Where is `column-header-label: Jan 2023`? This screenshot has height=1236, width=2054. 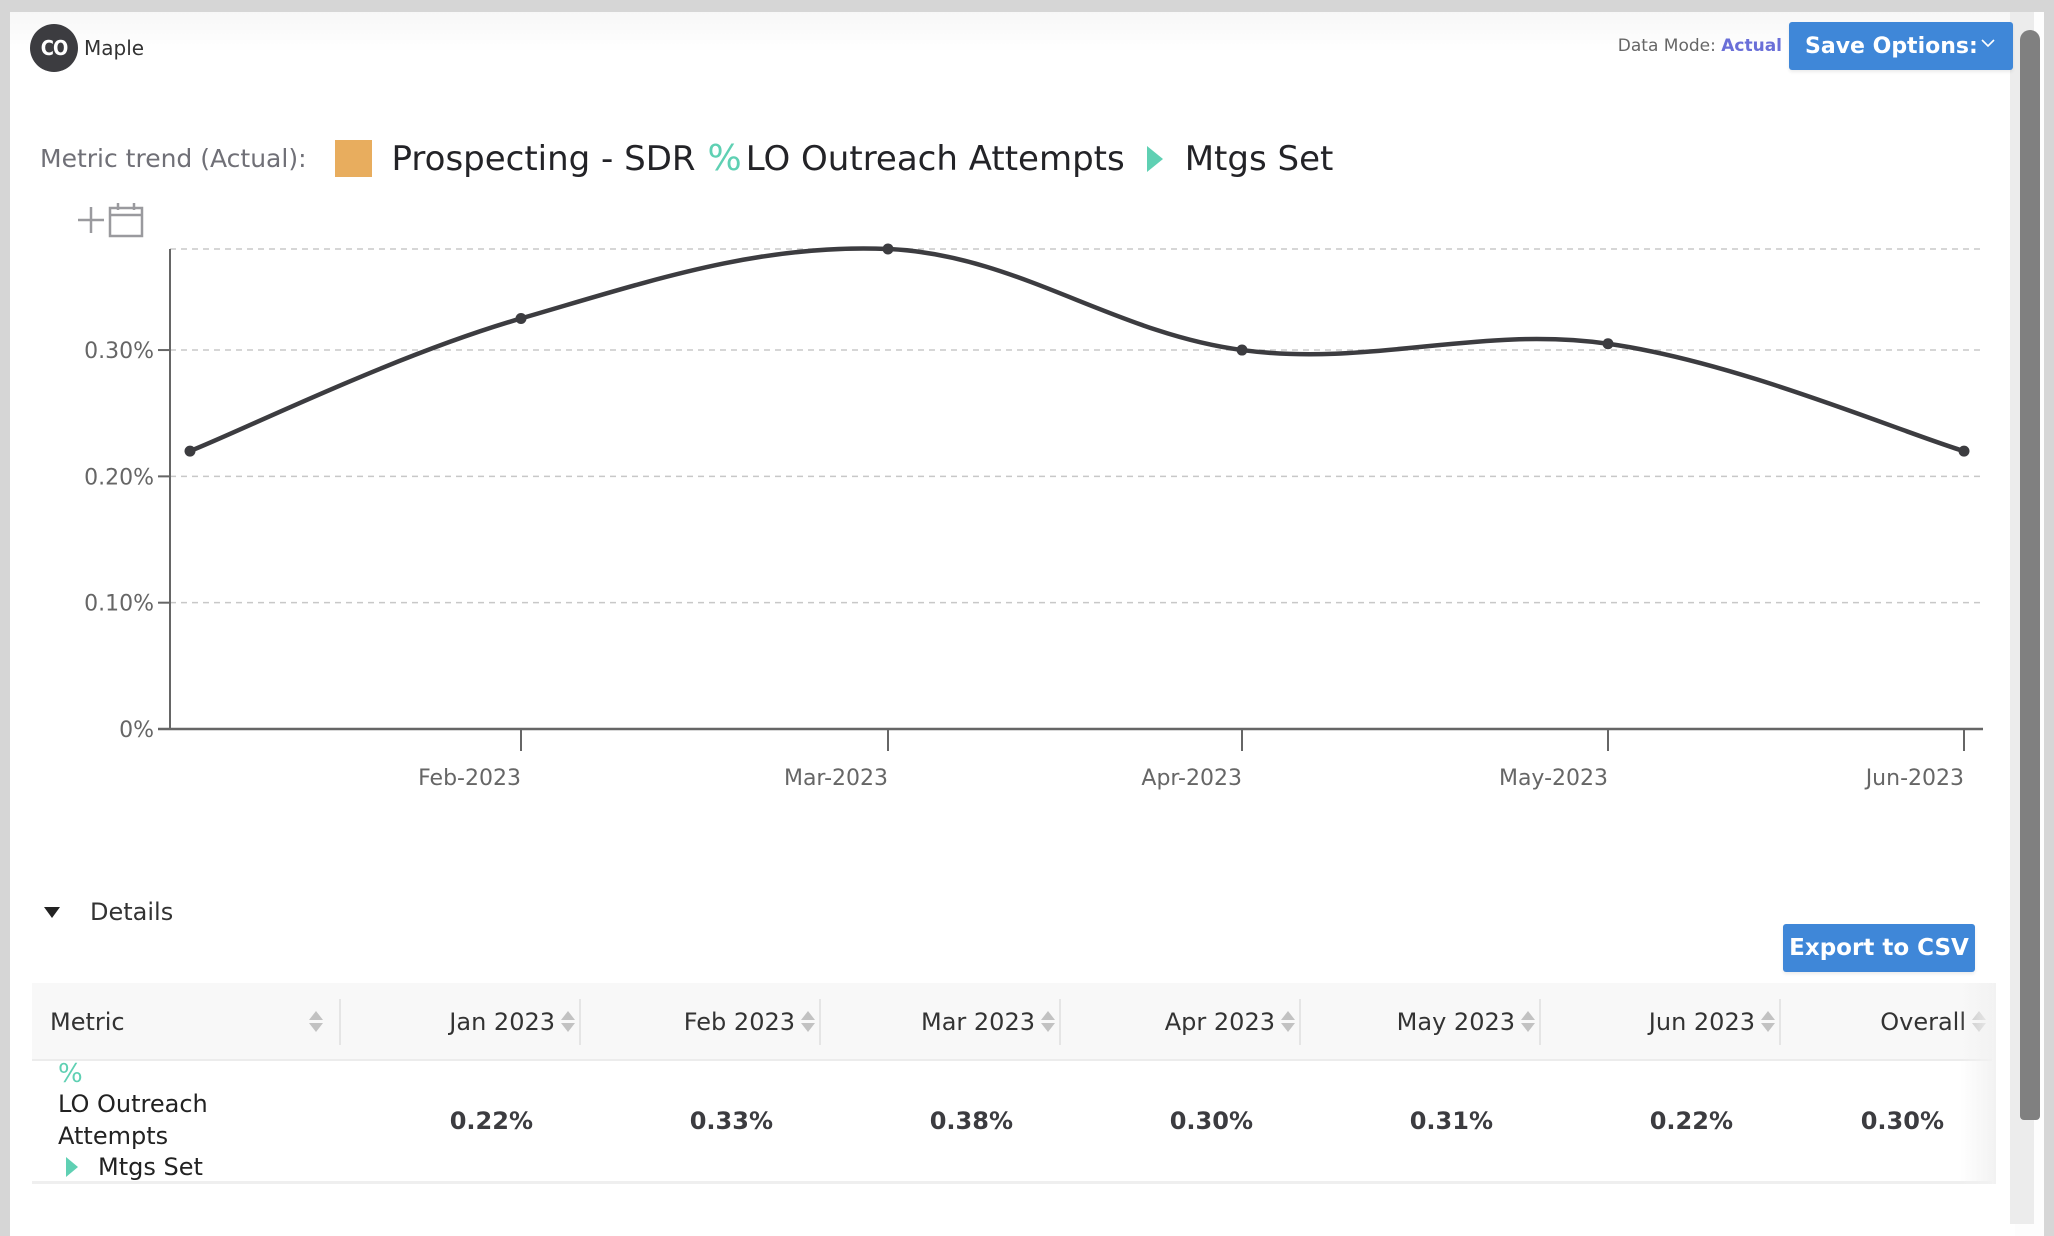
column-header-label: Jan 2023 is located at coordinates (502, 1022).